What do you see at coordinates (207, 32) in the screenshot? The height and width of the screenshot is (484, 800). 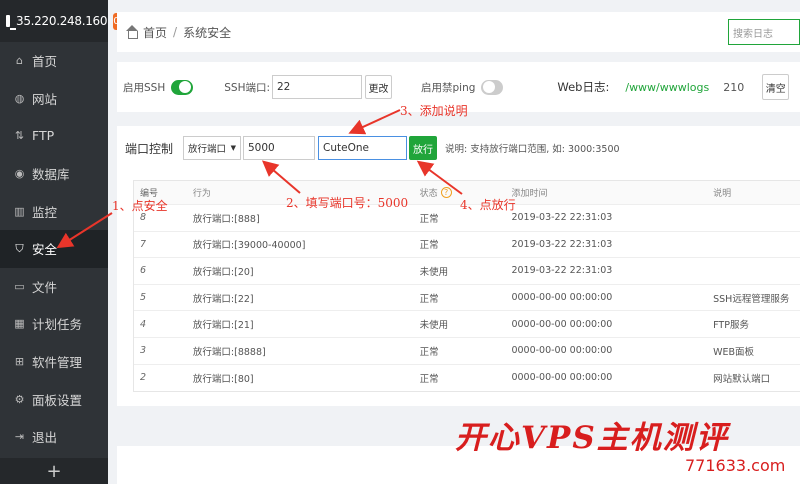 I see `breadcrumb-current: 系统安全` at bounding box center [207, 32].